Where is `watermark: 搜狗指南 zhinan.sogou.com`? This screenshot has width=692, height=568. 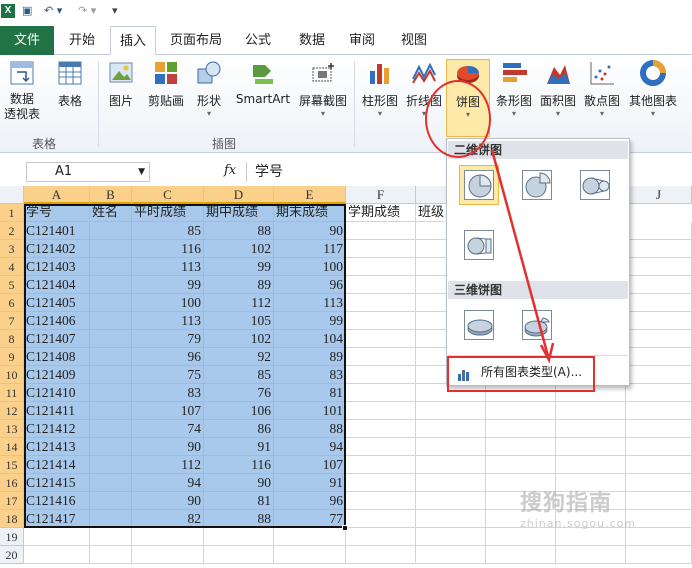
watermark: 搜狗指南 zhinan.sogou.com is located at coordinates (605, 515).